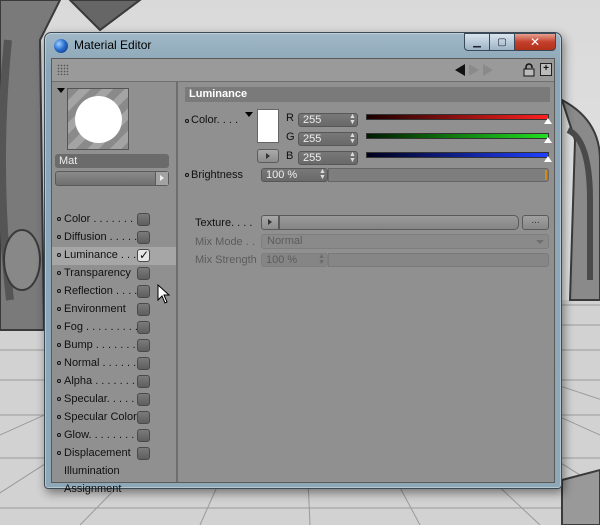 The image size is (600, 525). What do you see at coordinates (93, 489) in the screenshot?
I see `extra-item-label: Assignment` at bounding box center [93, 489].